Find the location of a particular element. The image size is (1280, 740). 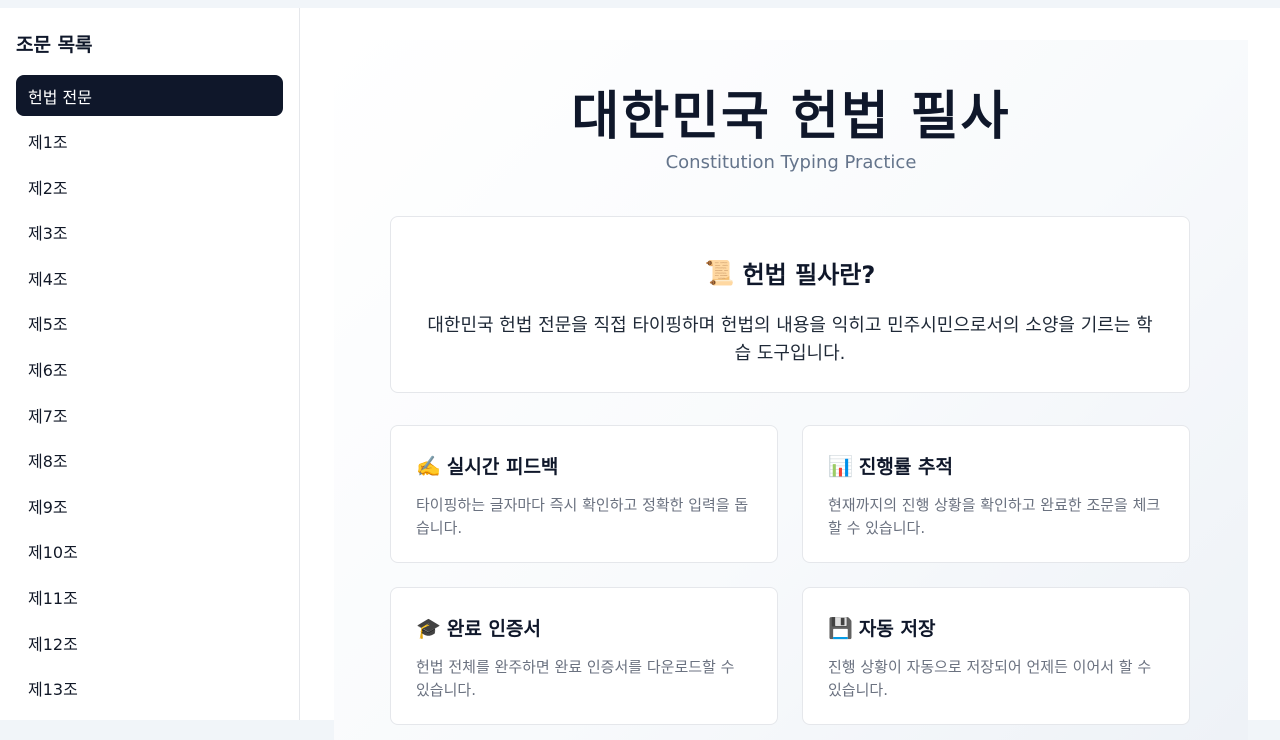

feature-title: 자동 저장 is located at coordinates (897, 629).